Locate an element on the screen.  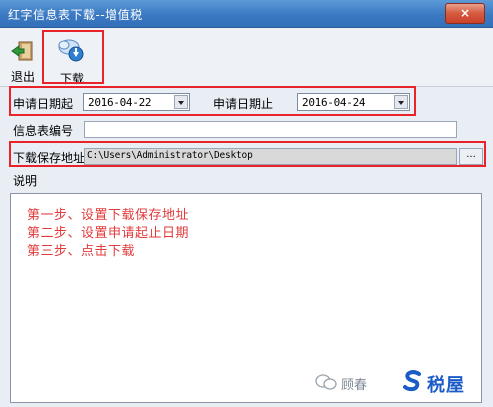
watermark-name: 顾春 is located at coordinates (353, 385).